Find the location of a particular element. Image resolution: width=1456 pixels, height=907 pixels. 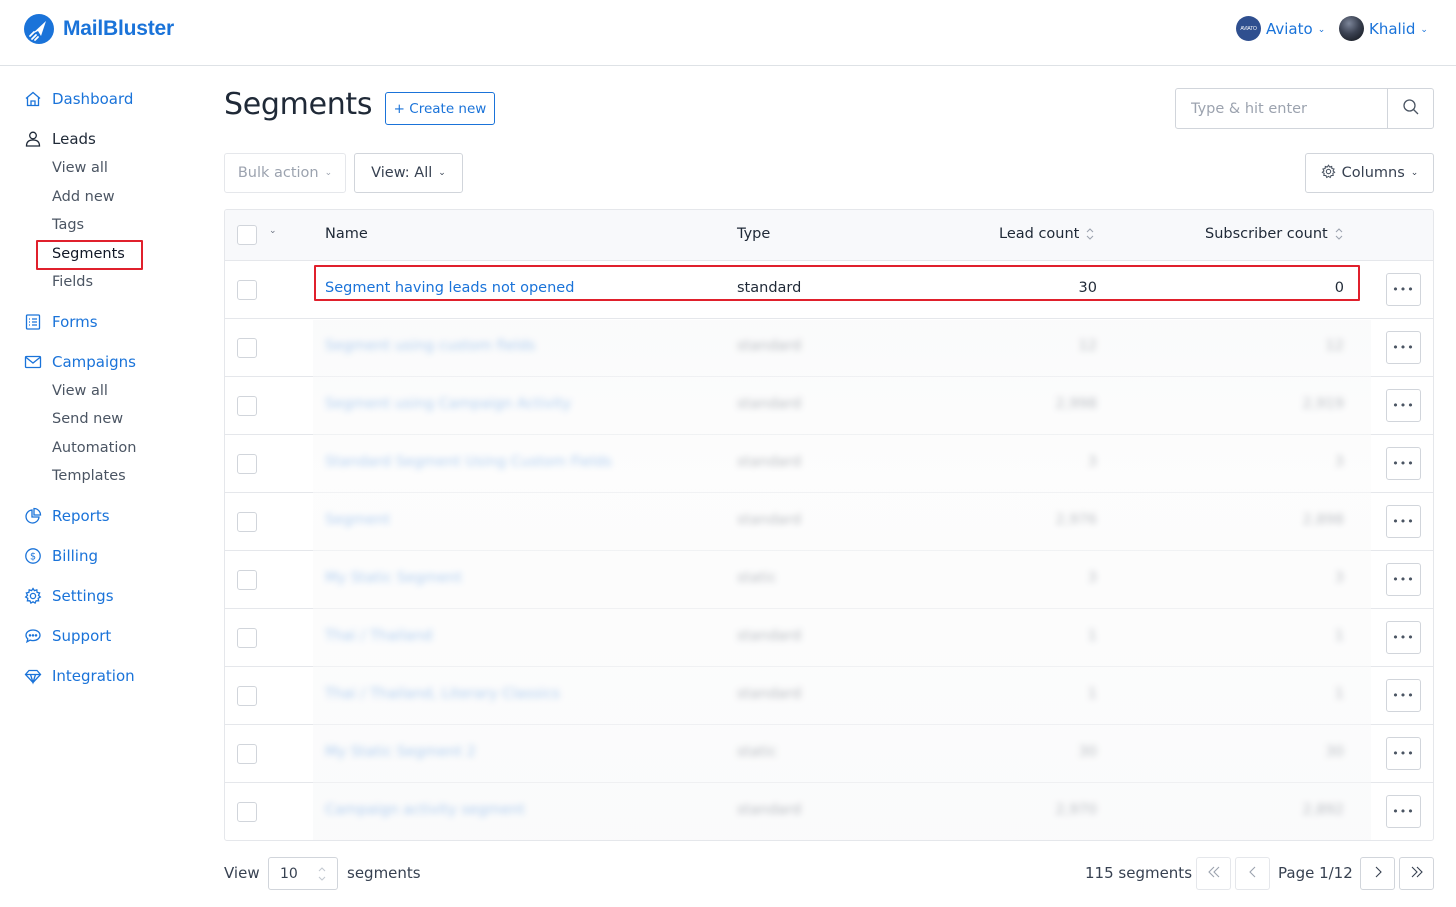

per-page-label: View is located at coordinates (242, 873).